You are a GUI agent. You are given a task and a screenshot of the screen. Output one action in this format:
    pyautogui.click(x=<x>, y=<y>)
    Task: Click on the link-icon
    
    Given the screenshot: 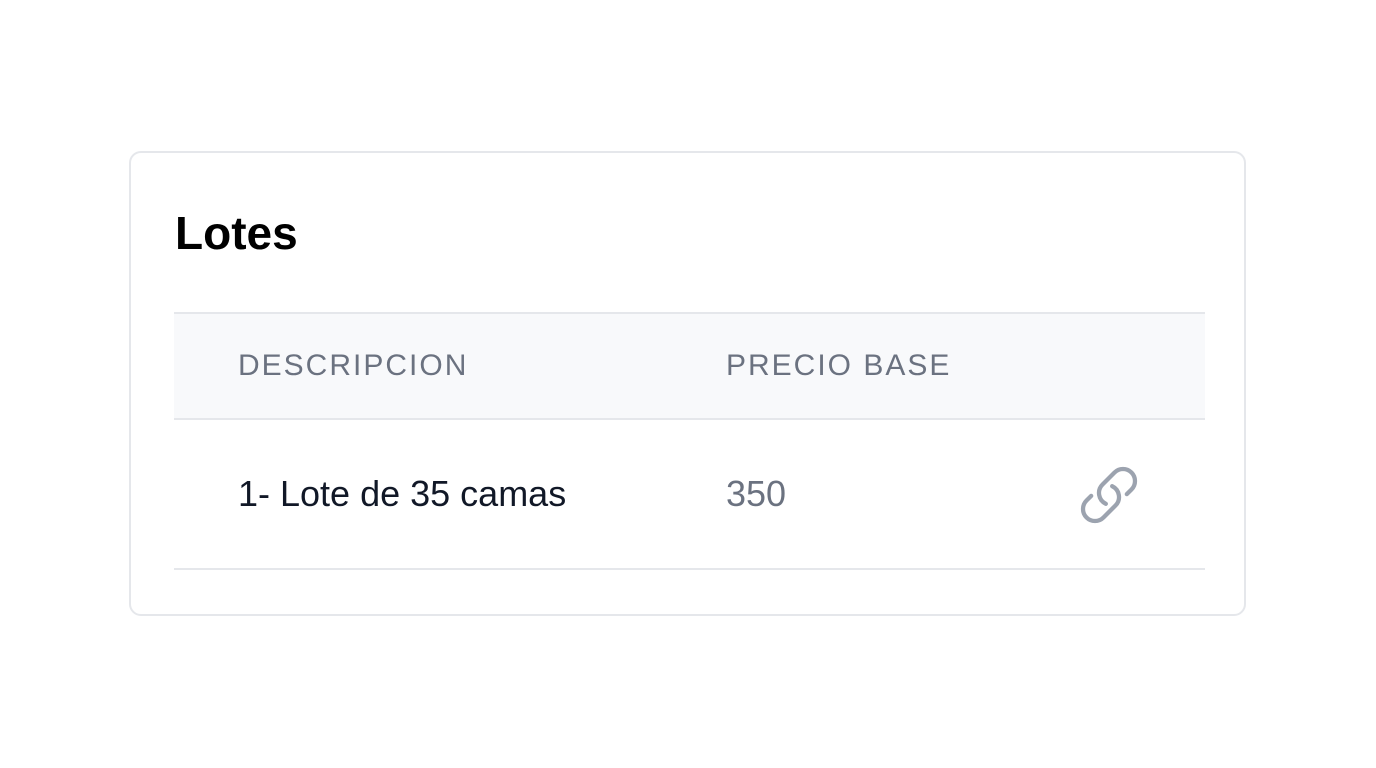 What is the action you would take?
    pyautogui.click(x=1109, y=495)
    